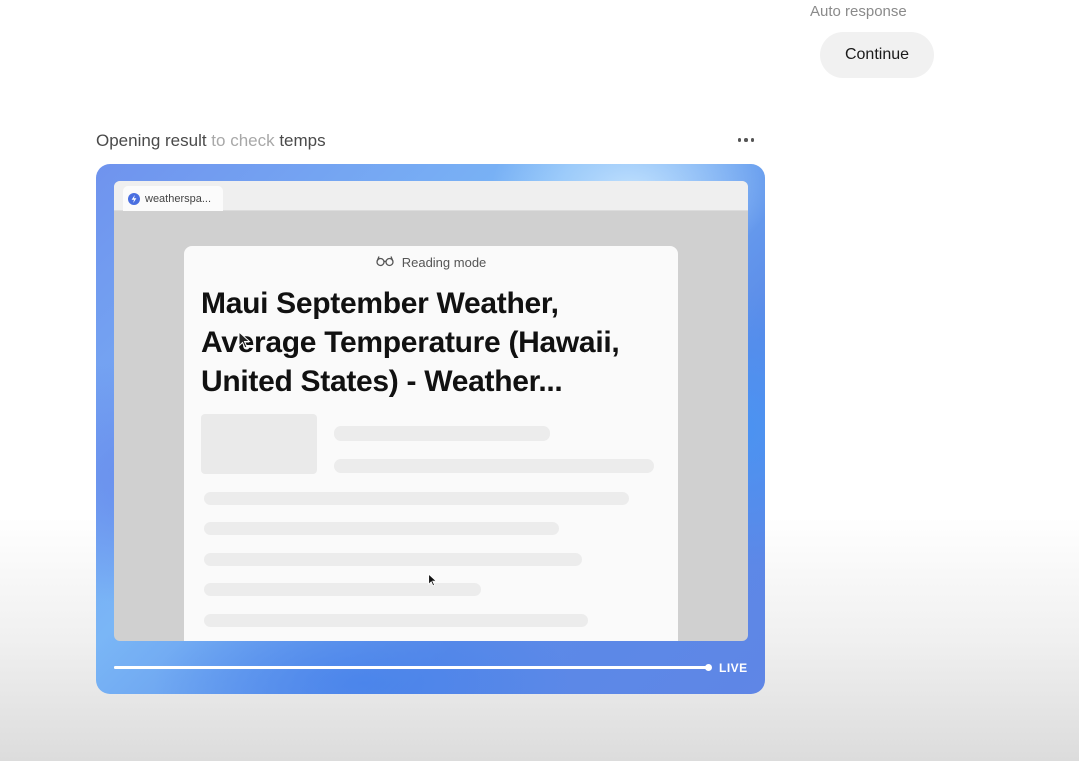 This screenshot has width=1079, height=761. I want to click on playback-progress-bar, so click(413, 667).